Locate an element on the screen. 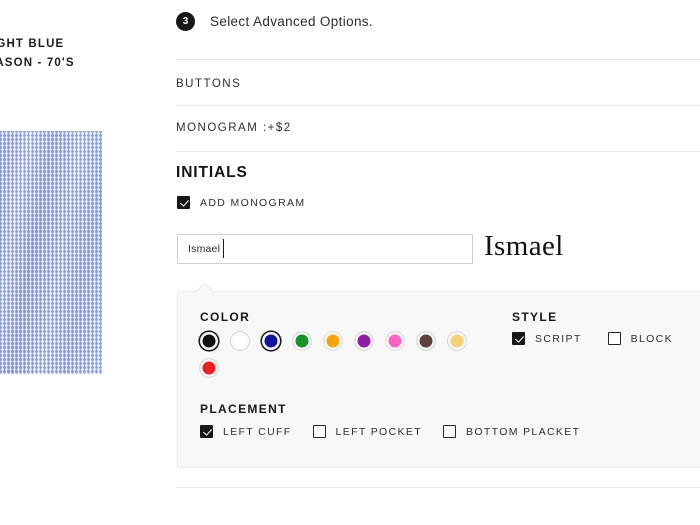 The image size is (700, 525). step-number-badge: 3 is located at coordinates (185, 21).